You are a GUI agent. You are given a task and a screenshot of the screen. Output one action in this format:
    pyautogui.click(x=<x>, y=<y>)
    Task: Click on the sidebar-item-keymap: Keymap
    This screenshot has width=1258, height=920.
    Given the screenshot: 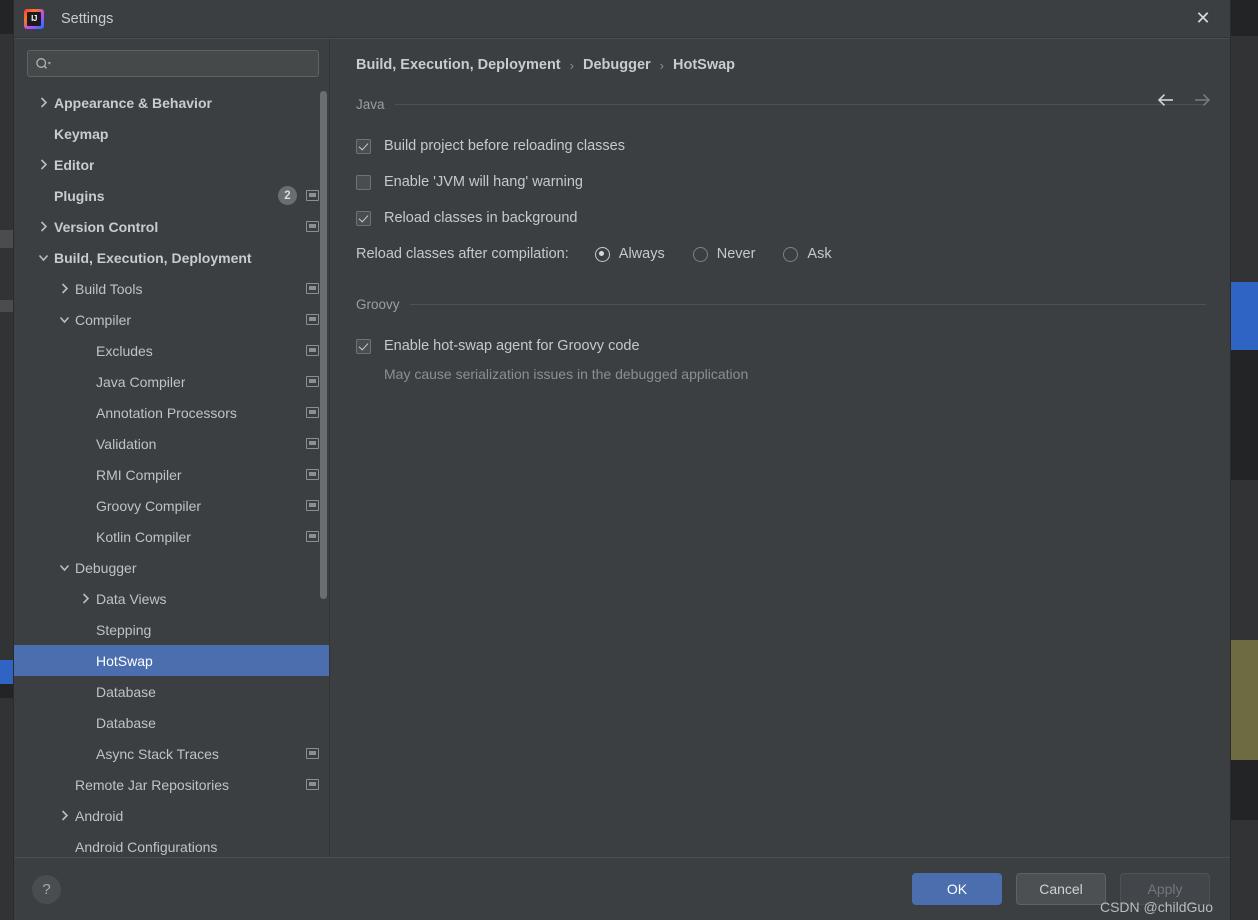 What is the action you would take?
    pyautogui.click(x=171, y=133)
    